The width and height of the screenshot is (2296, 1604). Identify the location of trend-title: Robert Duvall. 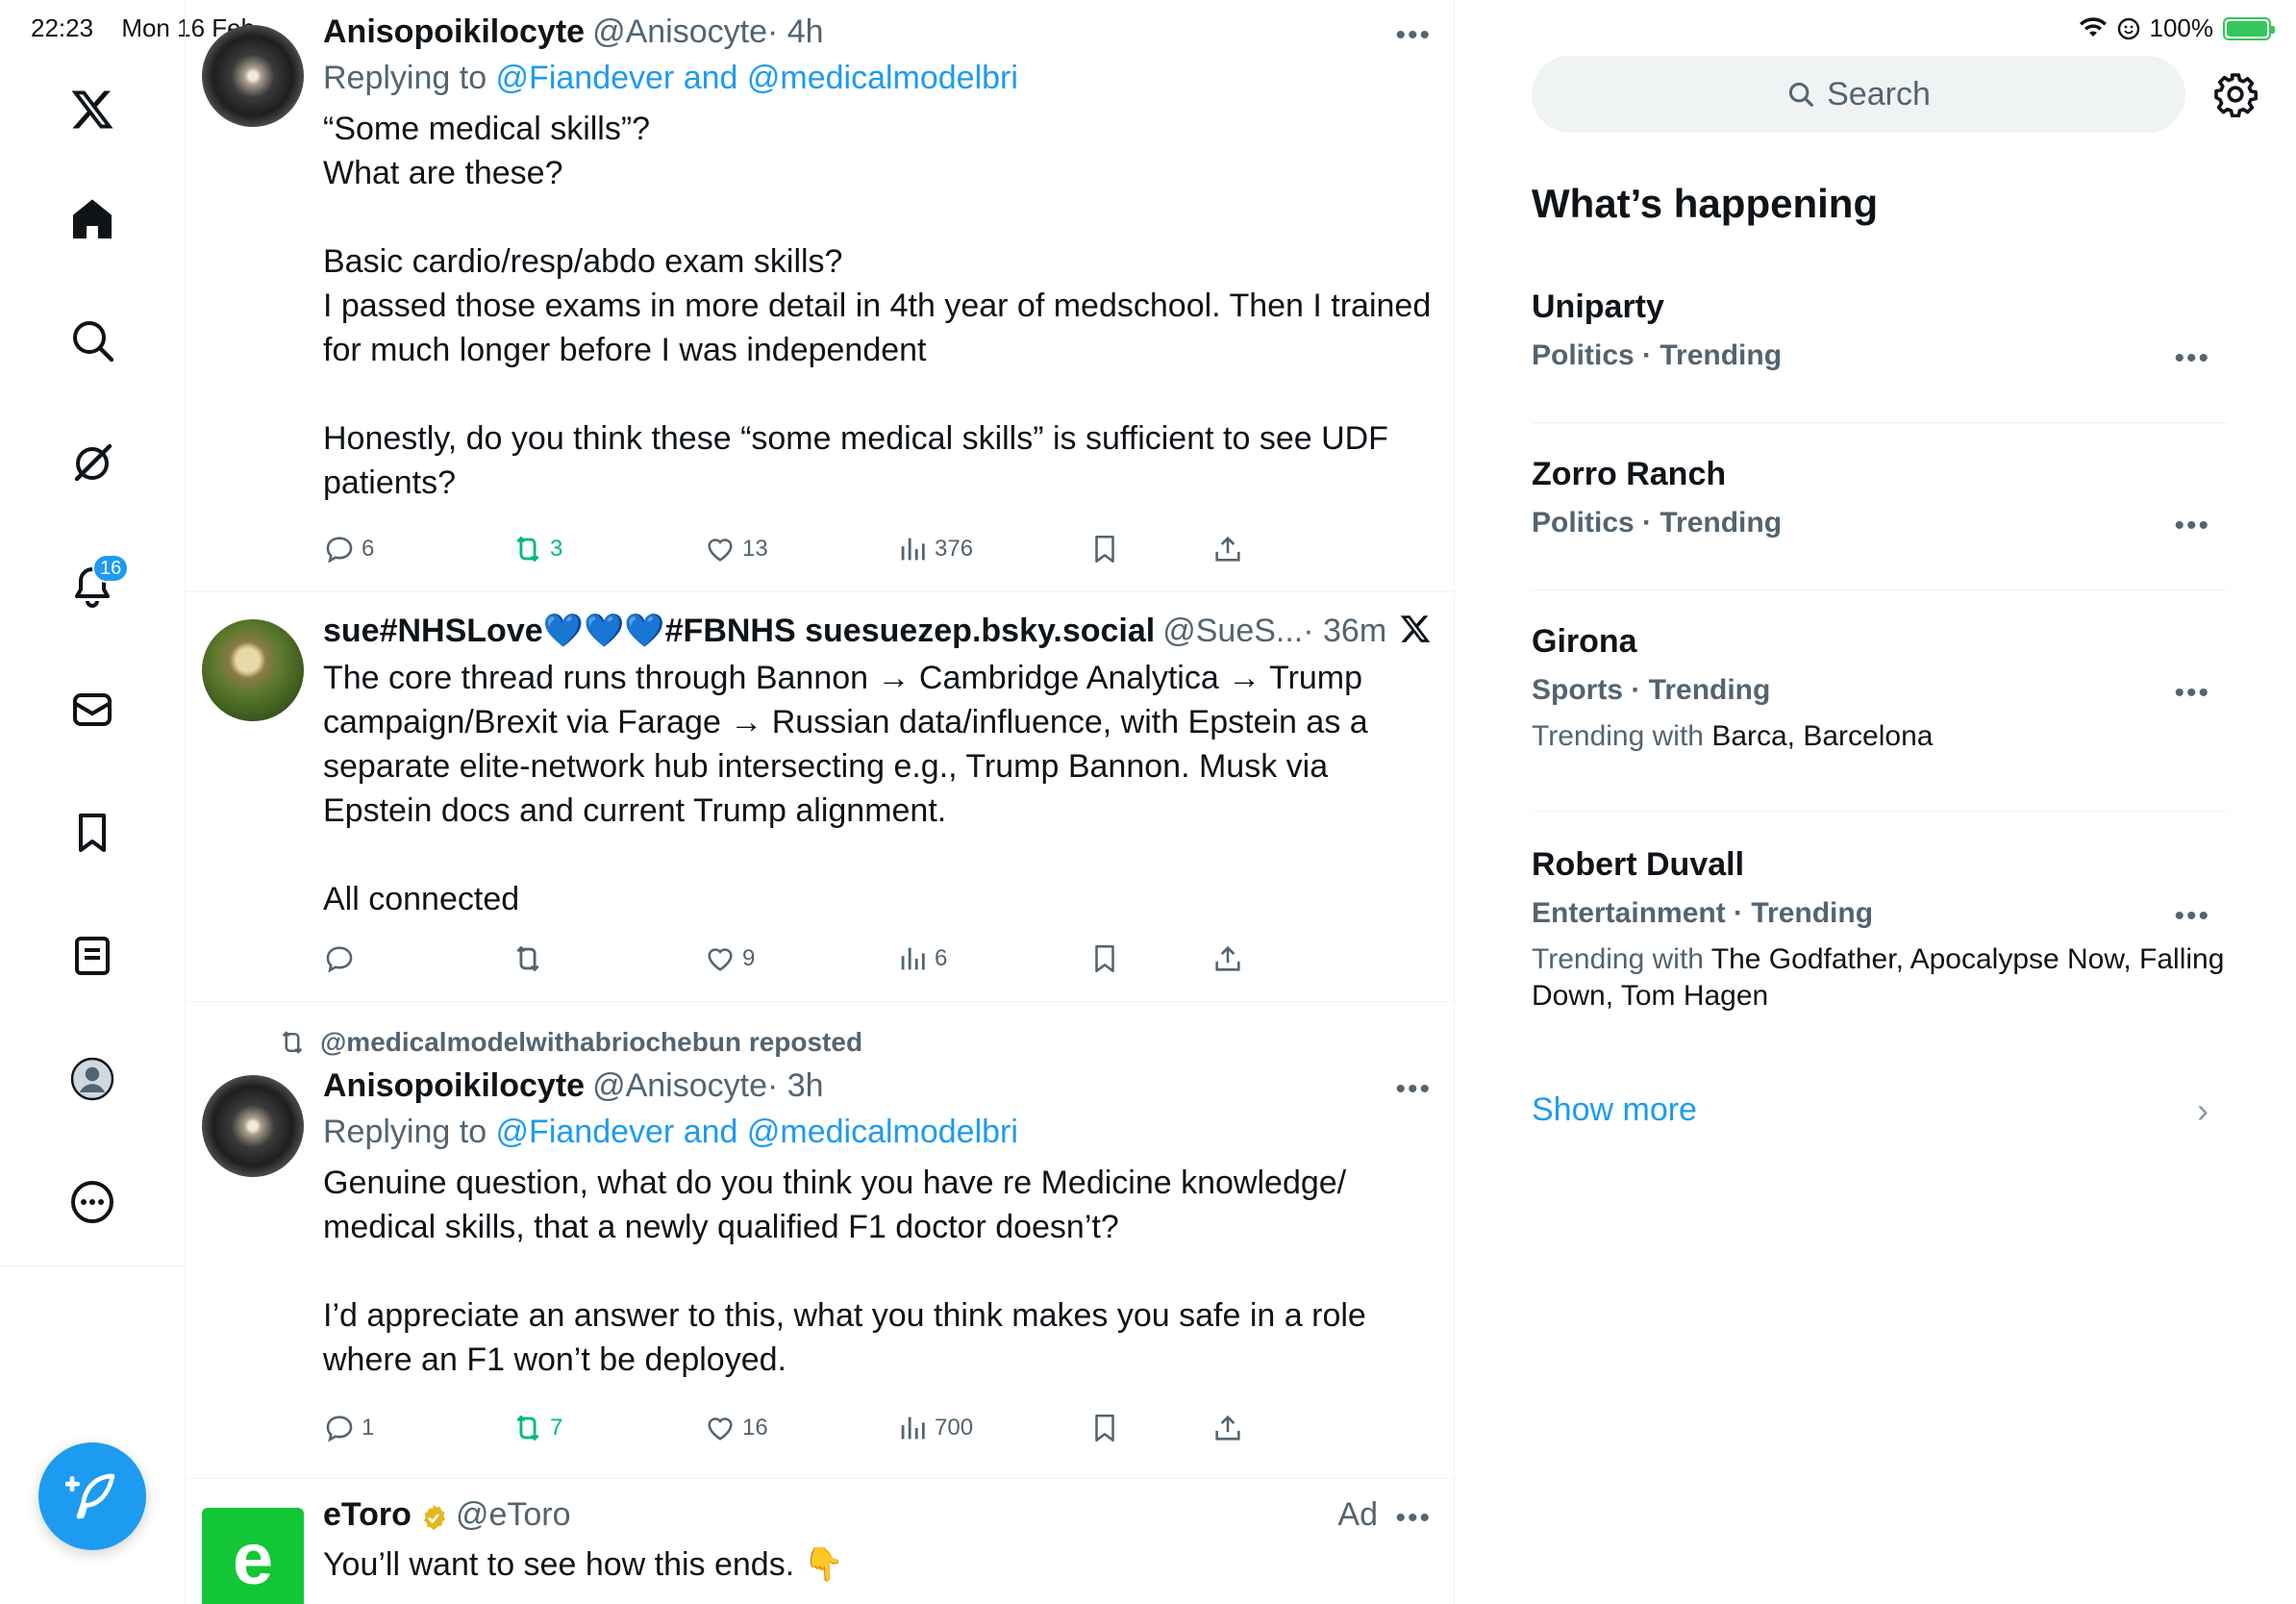
(1638, 864).